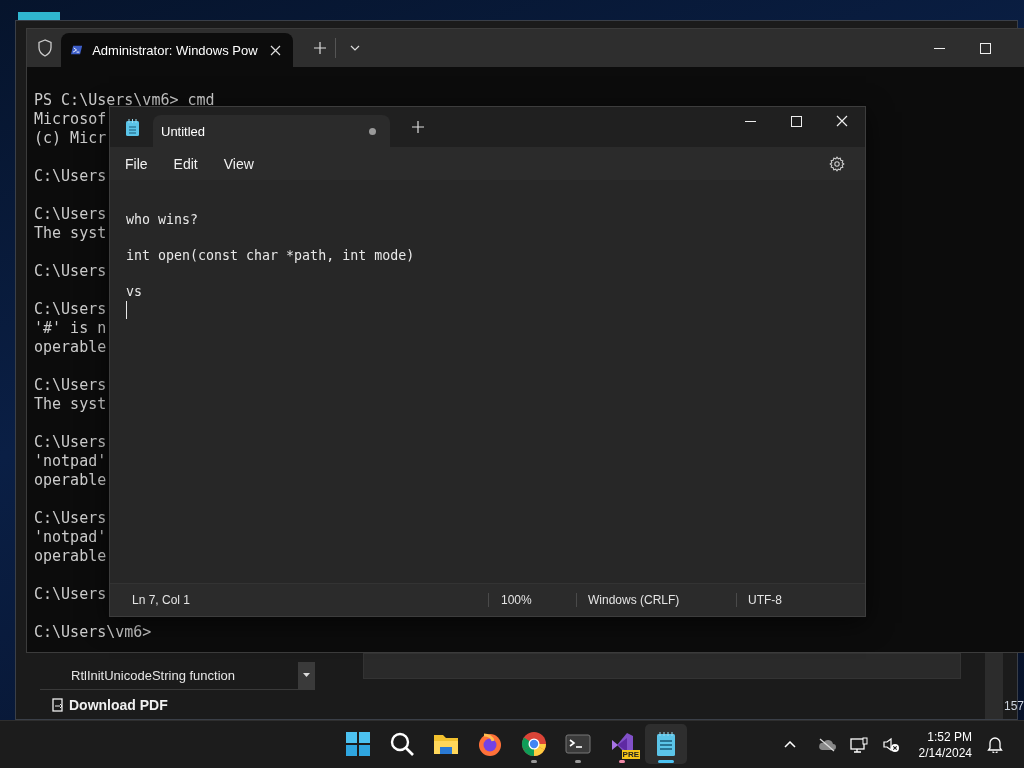  What do you see at coordinates (487, 247) in the screenshot?
I see `editor-text: who wins? int open(const char *path, int mode) vs` at bounding box center [487, 247].